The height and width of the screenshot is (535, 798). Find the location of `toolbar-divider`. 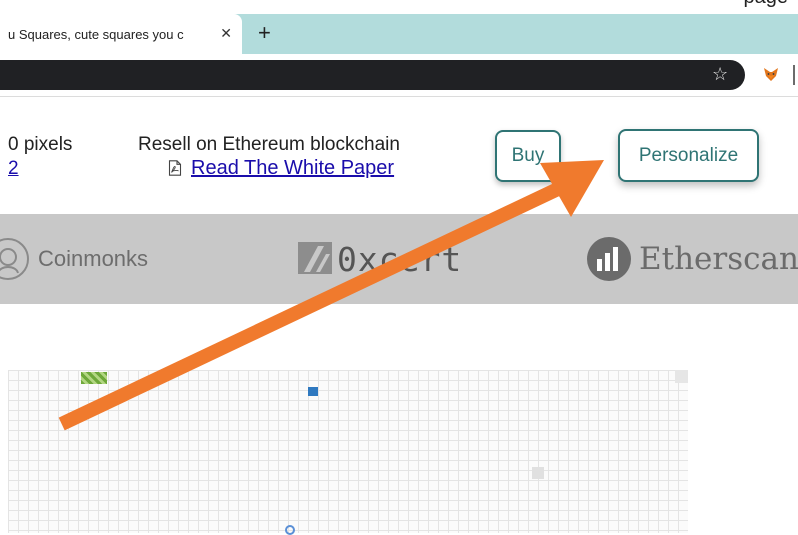

toolbar-divider is located at coordinates (794, 75).